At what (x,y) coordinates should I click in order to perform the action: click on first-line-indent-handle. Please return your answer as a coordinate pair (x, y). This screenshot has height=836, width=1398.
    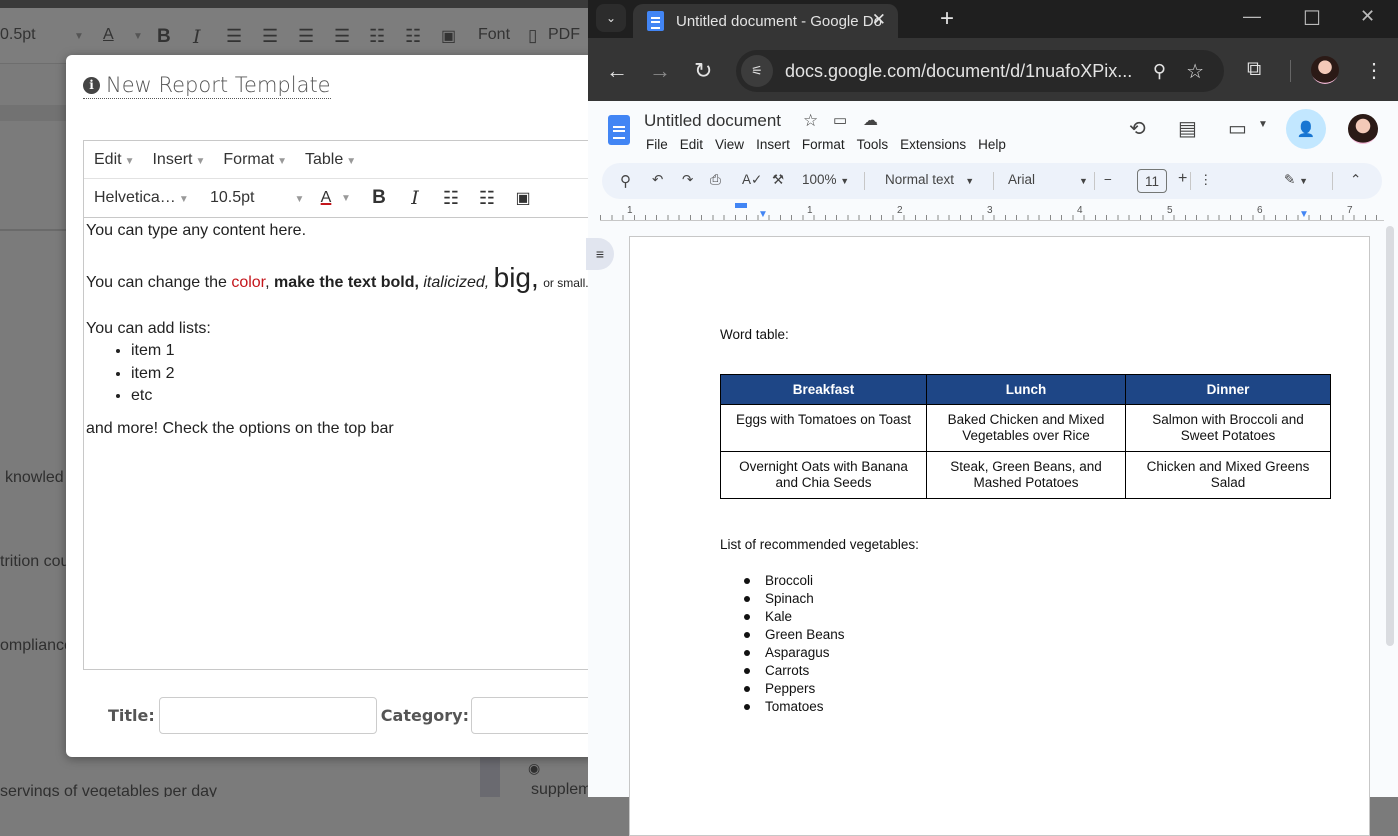
    Looking at the image, I should click on (741, 205).